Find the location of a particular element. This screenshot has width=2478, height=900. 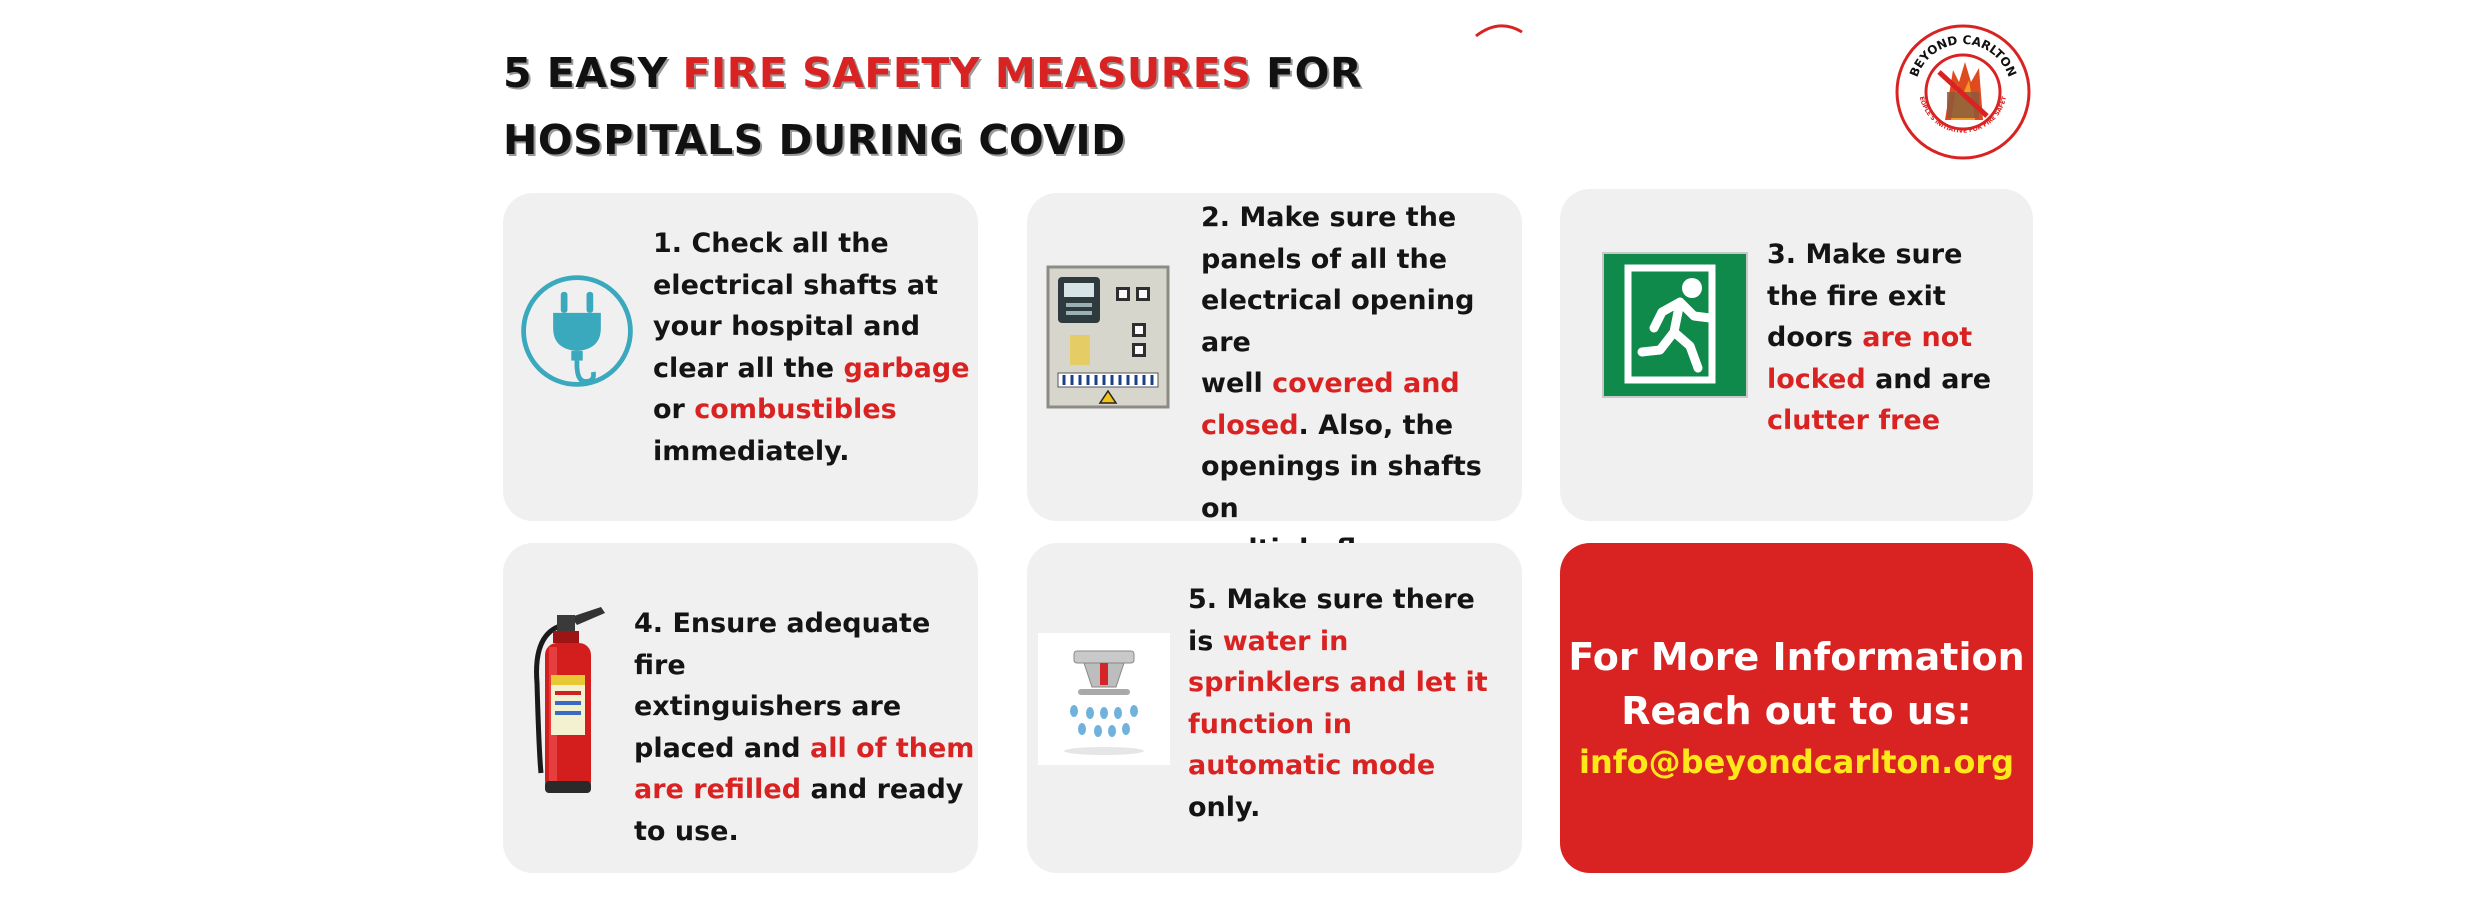

card-text-line: are refilled and ready is located at coordinates (806, 790).